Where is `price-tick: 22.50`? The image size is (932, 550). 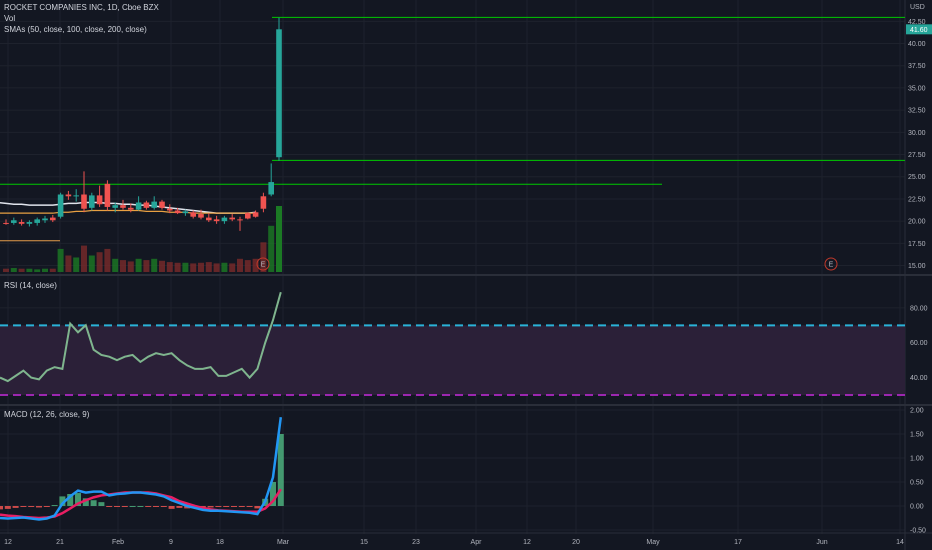 price-tick: 22.50 is located at coordinates (917, 199).